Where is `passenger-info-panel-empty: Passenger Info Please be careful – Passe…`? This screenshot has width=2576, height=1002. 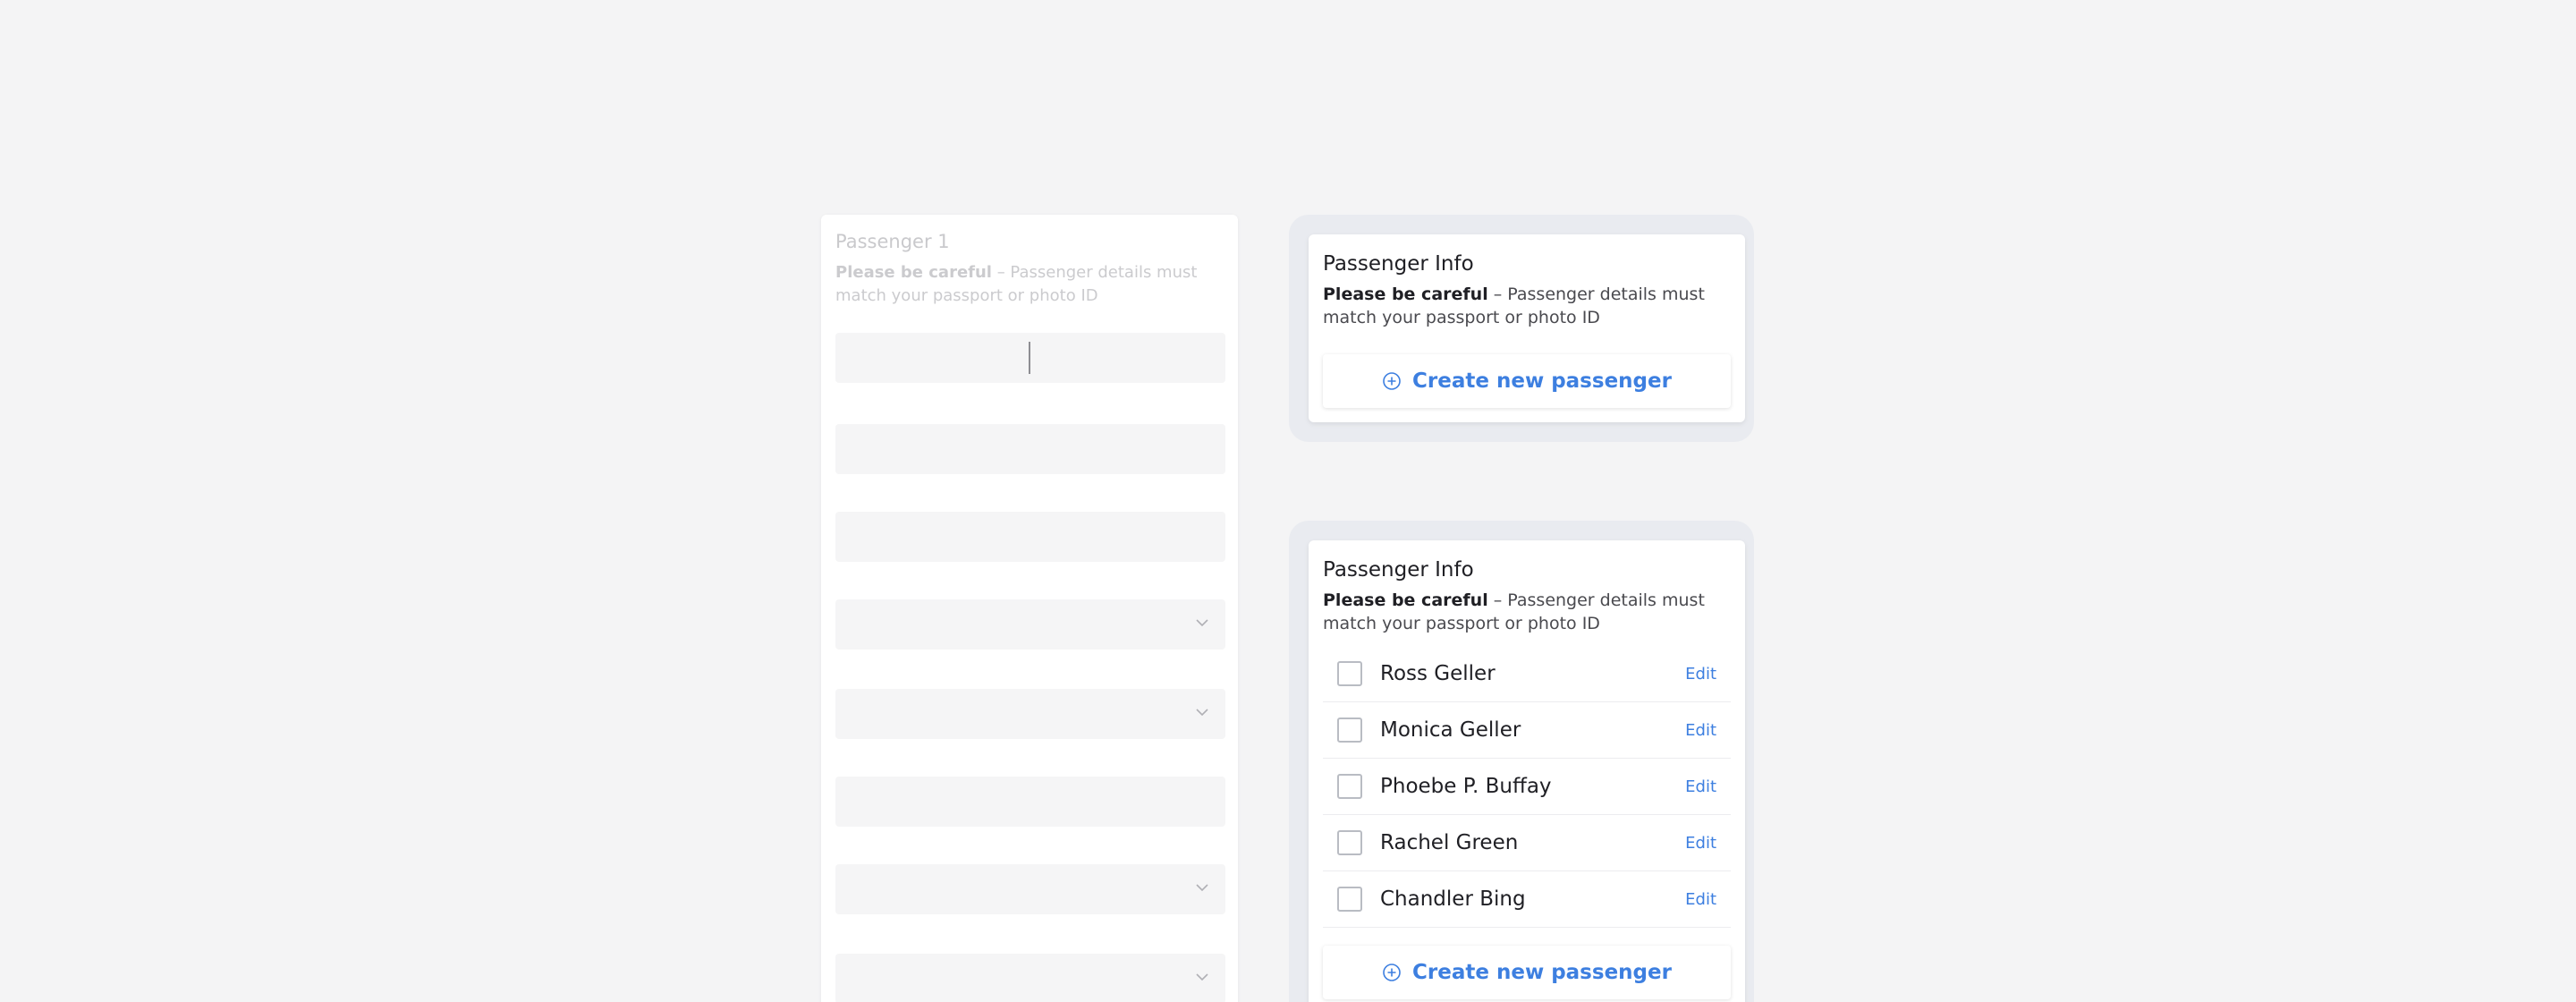
passenger-info-panel-empty: Passenger Info Please be careful – Passe… is located at coordinates (1527, 328).